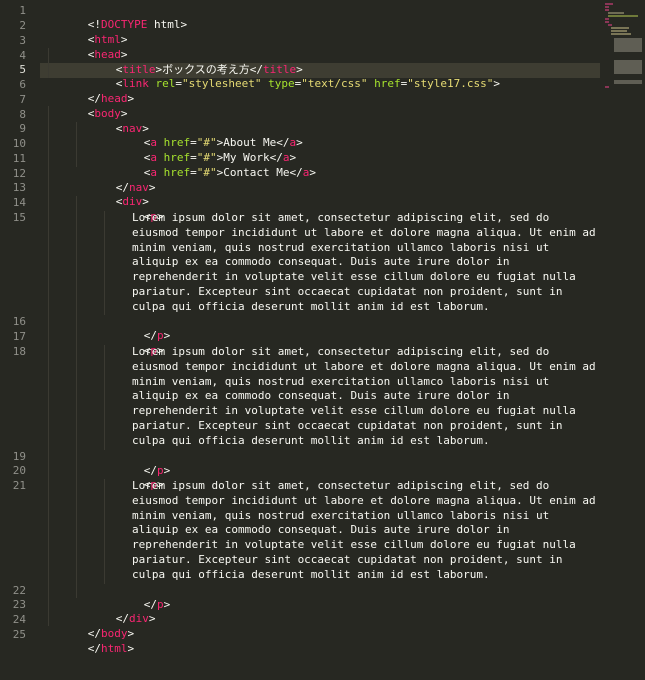 The height and width of the screenshot is (680, 645). Describe the element at coordinates (116, 180) in the screenshot. I see `code-line-12: </nav>` at that location.